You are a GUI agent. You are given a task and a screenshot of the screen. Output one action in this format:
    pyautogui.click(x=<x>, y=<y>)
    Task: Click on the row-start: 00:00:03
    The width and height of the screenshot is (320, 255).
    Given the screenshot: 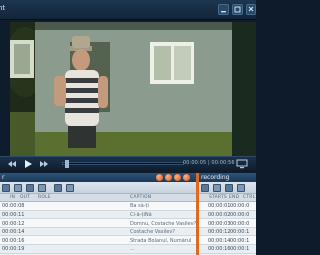 What is the action you would take?
    pyautogui.click(x=219, y=223)
    